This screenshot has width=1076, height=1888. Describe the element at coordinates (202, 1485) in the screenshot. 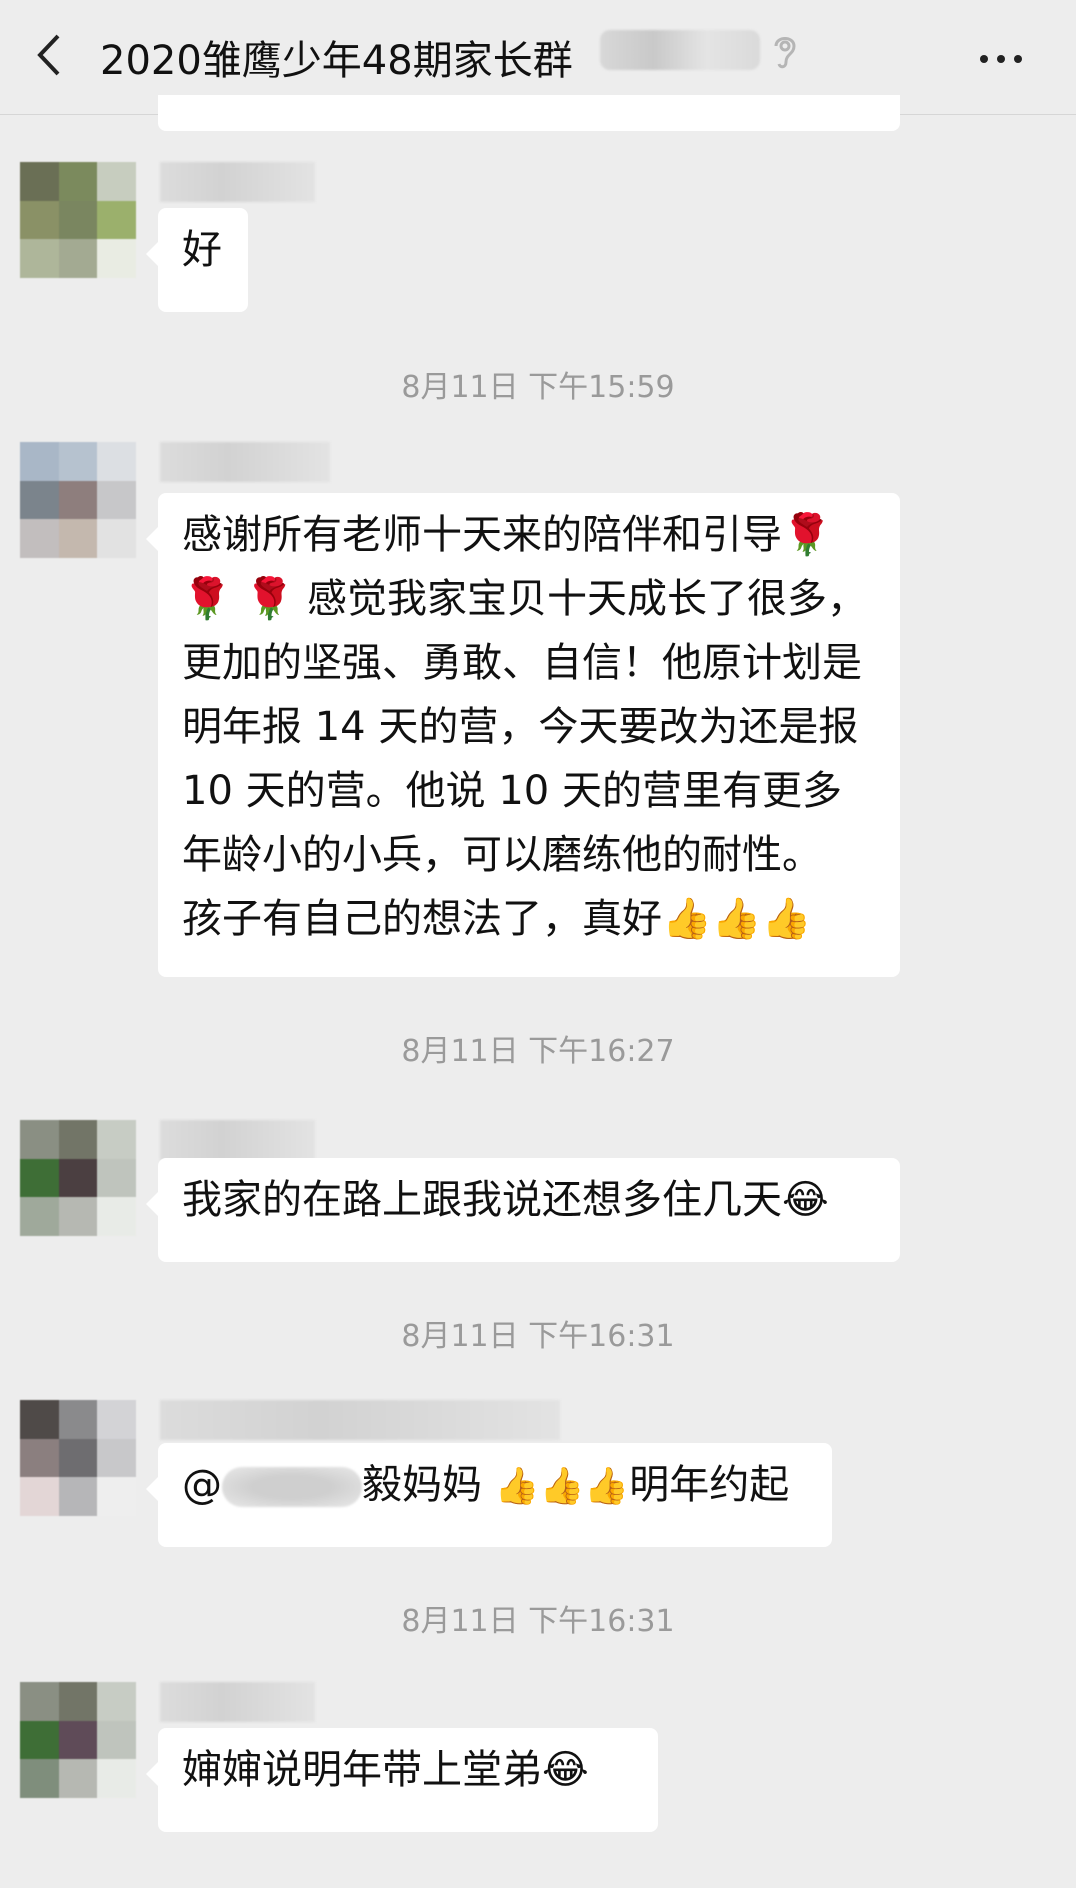

I see `mention-at: @` at that location.